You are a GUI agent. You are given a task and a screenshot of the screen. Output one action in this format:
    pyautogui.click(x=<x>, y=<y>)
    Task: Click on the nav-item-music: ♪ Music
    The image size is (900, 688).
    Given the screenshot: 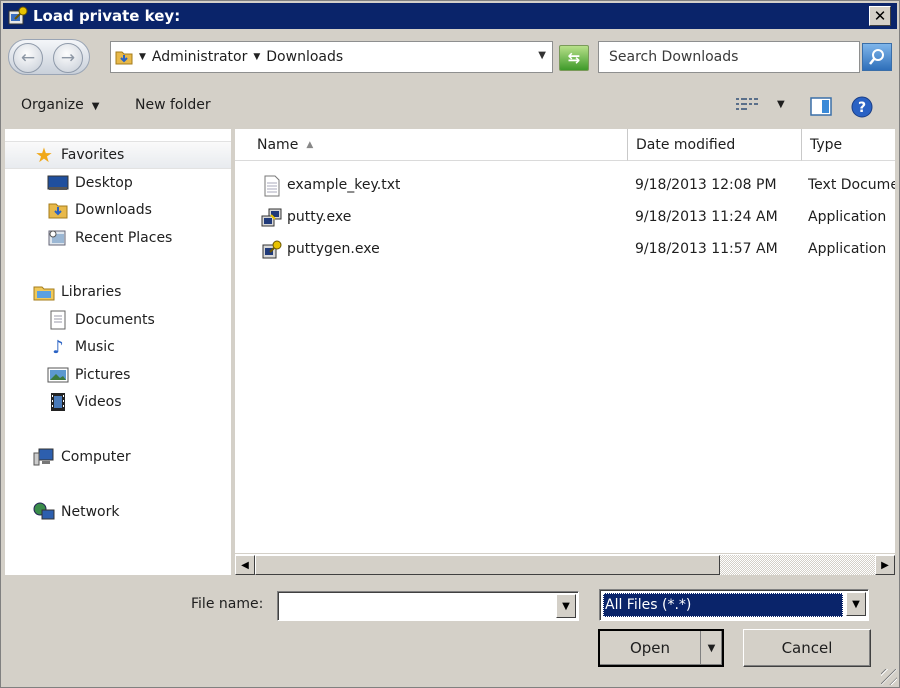 What is the action you would take?
    pyautogui.click(x=81, y=347)
    